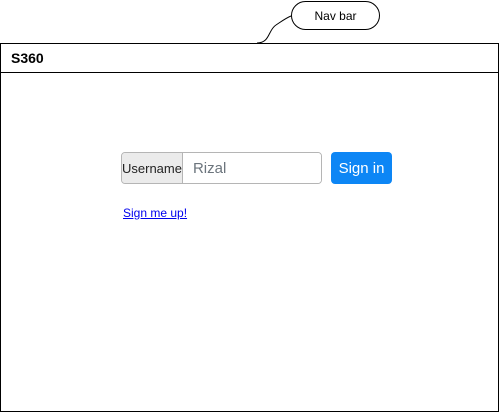 This screenshot has height=413, width=500. Describe the element at coordinates (251, 168) in the screenshot. I see `username-input` at that location.